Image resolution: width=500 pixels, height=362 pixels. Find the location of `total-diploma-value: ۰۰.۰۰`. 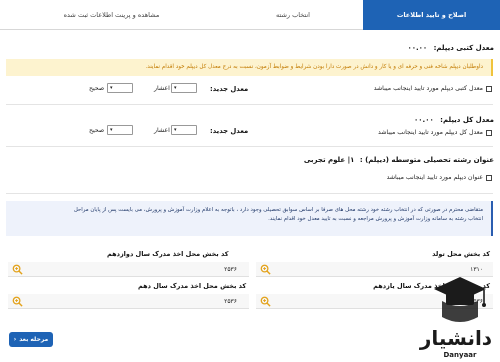

total-diploma-value: ۰۰.۰۰ is located at coordinates (423, 120).